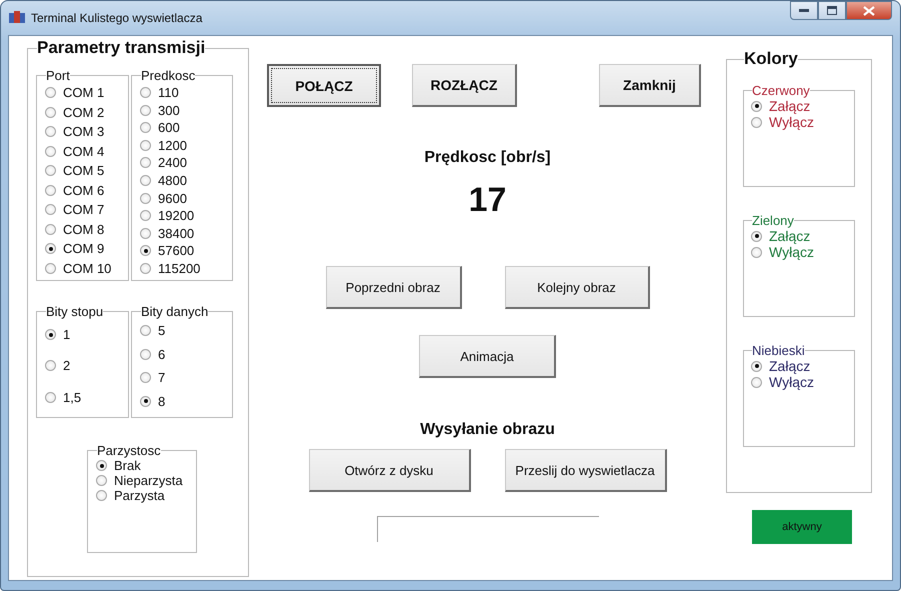 The width and height of the screenshot is (901, 591). I want to click on radio-option: 6, so click(184, 354).